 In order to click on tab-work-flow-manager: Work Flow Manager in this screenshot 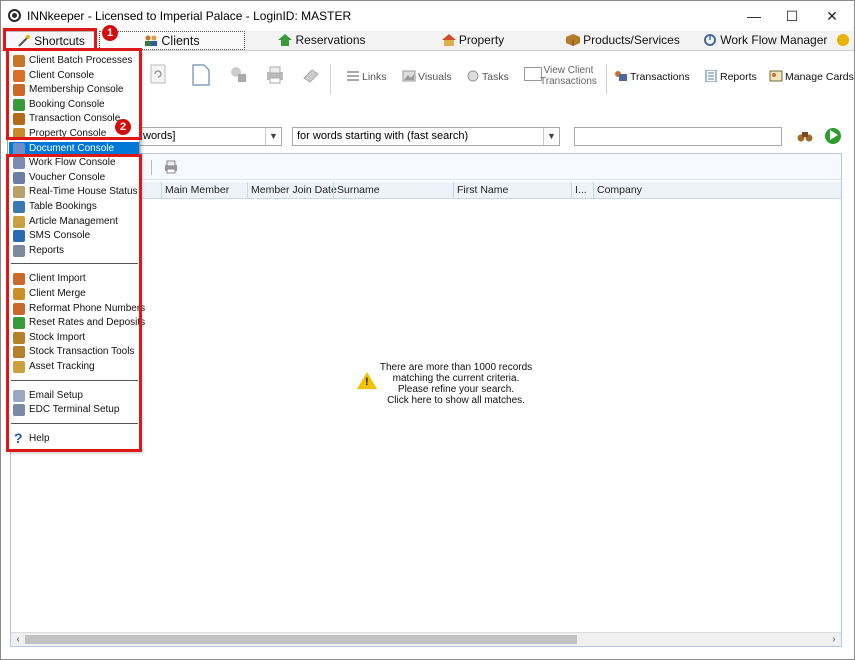, I will do `click(776, 40)`.